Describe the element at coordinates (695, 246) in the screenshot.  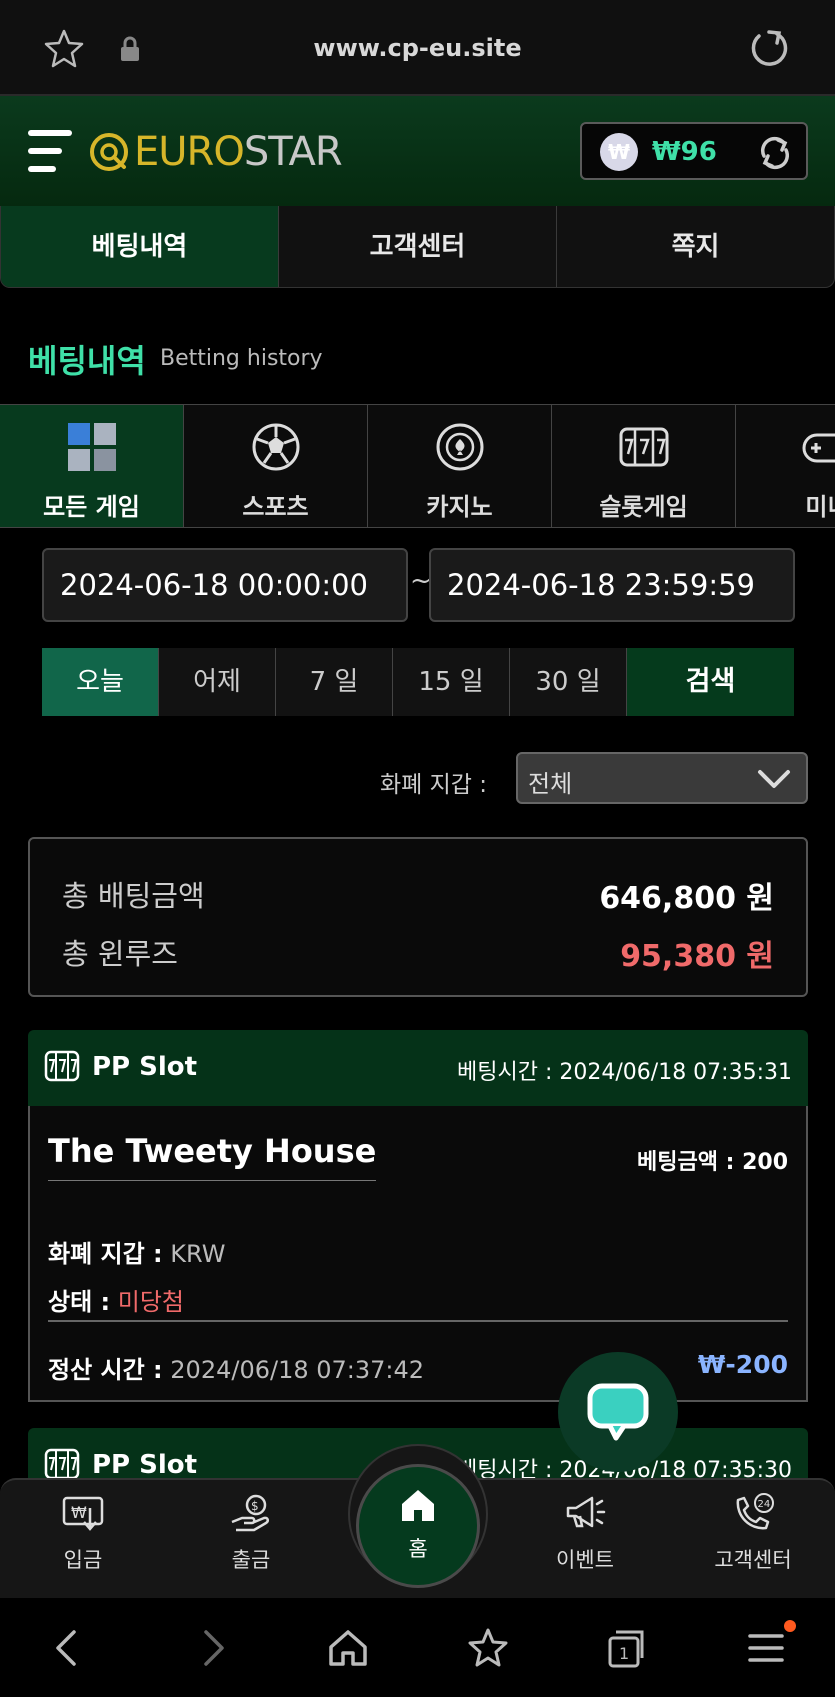
I see `tab-messages: 쪽지` at that location.